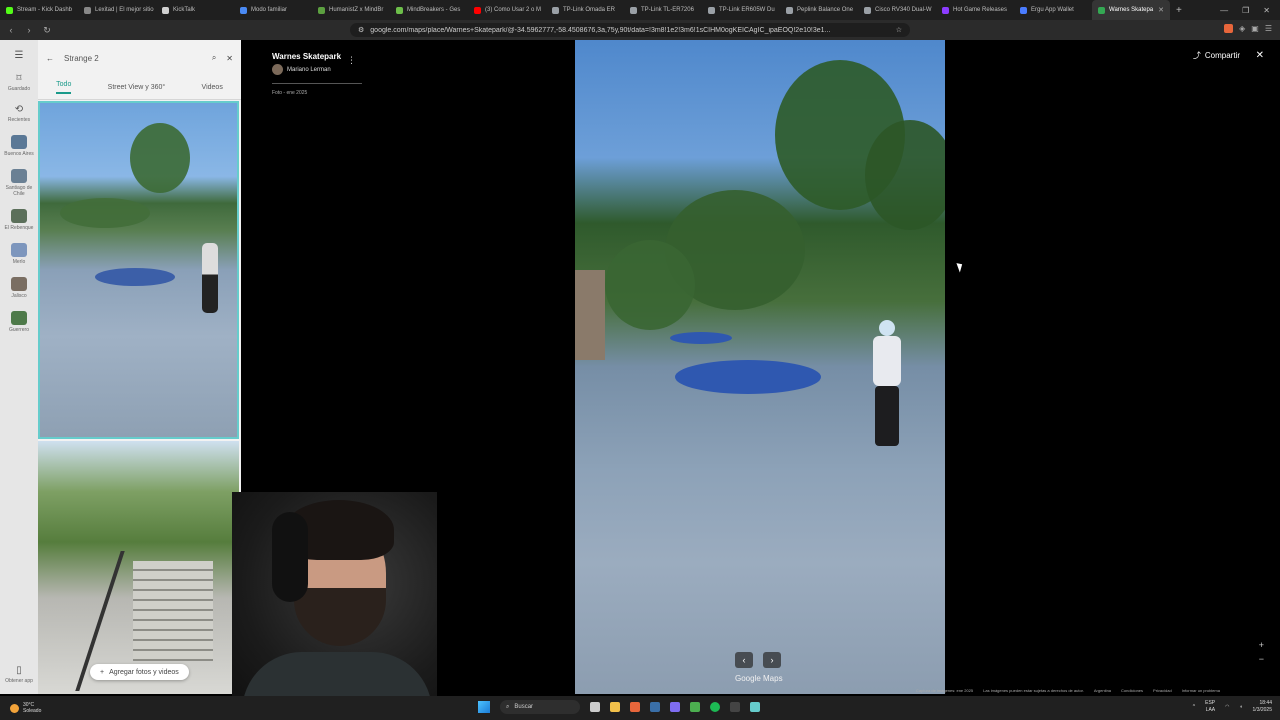 Image resolution: width=1280 pixels, height=720 pixels. I want to click on browser-tab: Stream - Kick Dashb, so click(39, 10).